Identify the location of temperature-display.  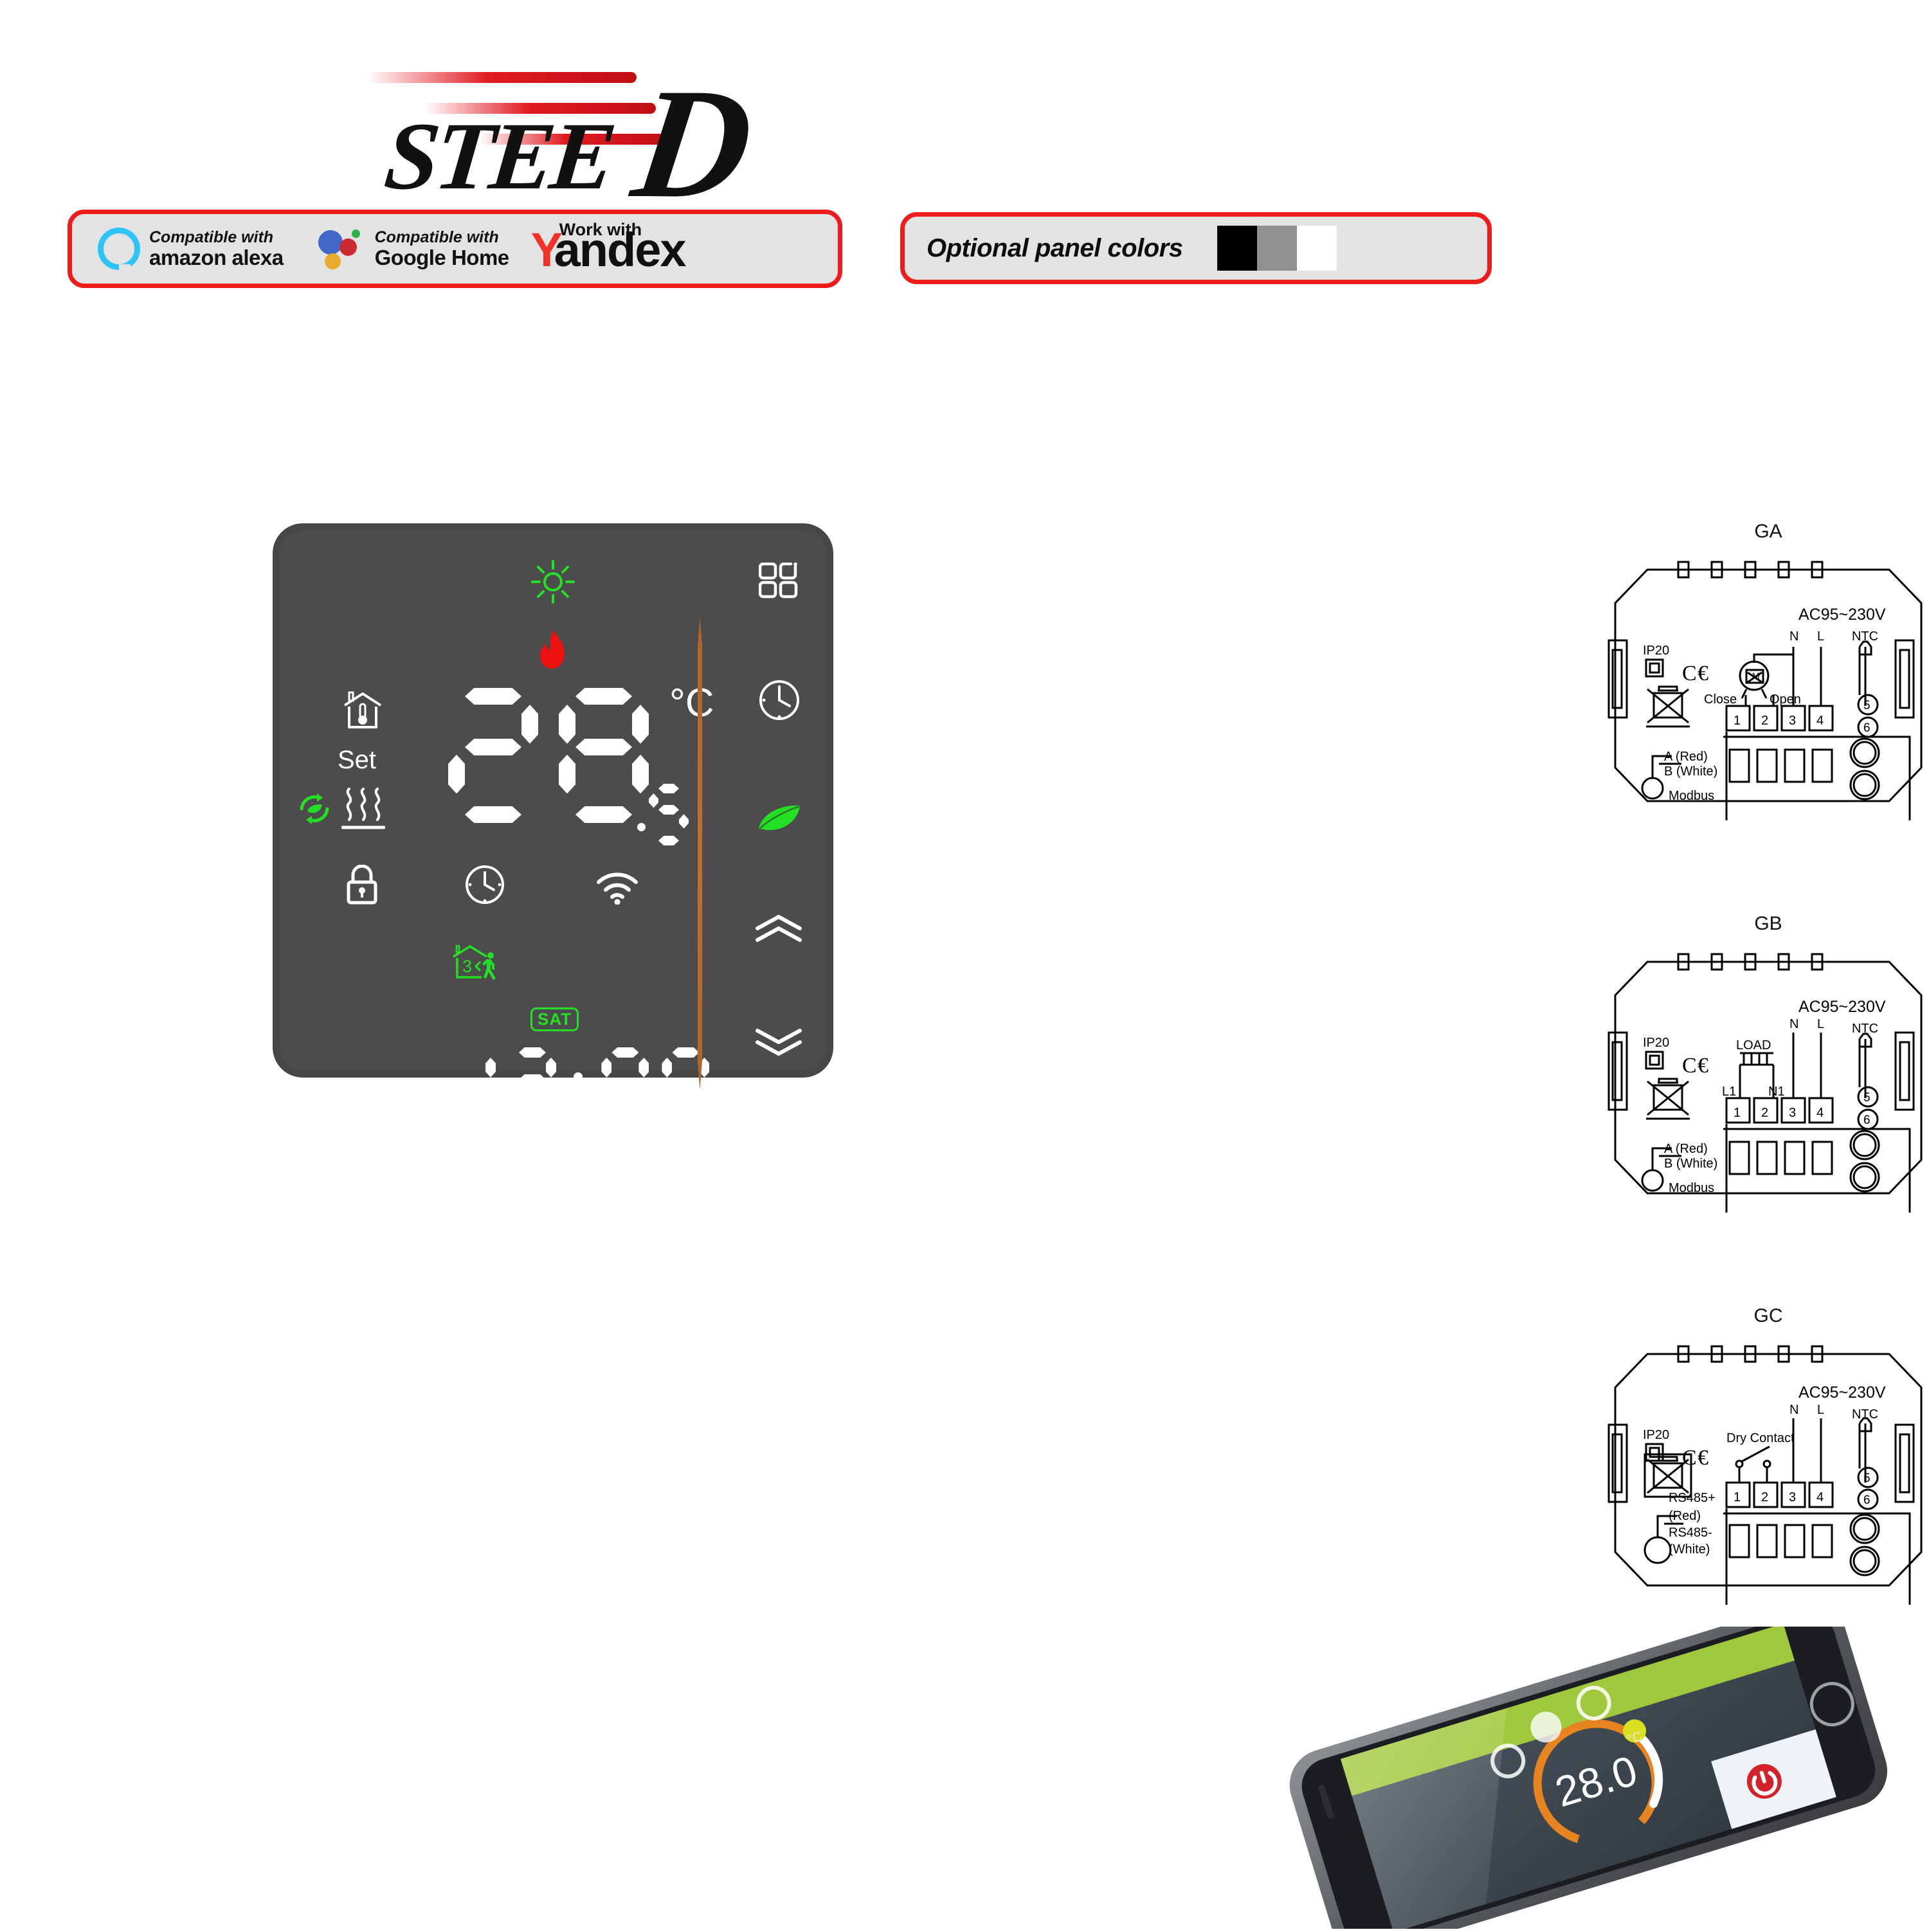
(558, 755).